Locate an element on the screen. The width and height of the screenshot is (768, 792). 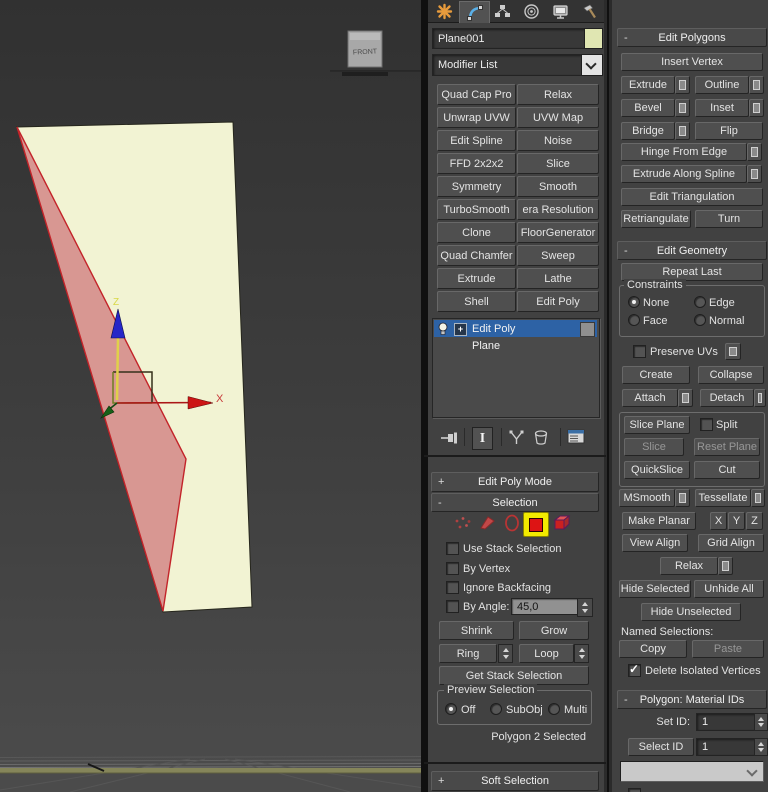
material-name-dropdown is located at coordinates (692, 771).